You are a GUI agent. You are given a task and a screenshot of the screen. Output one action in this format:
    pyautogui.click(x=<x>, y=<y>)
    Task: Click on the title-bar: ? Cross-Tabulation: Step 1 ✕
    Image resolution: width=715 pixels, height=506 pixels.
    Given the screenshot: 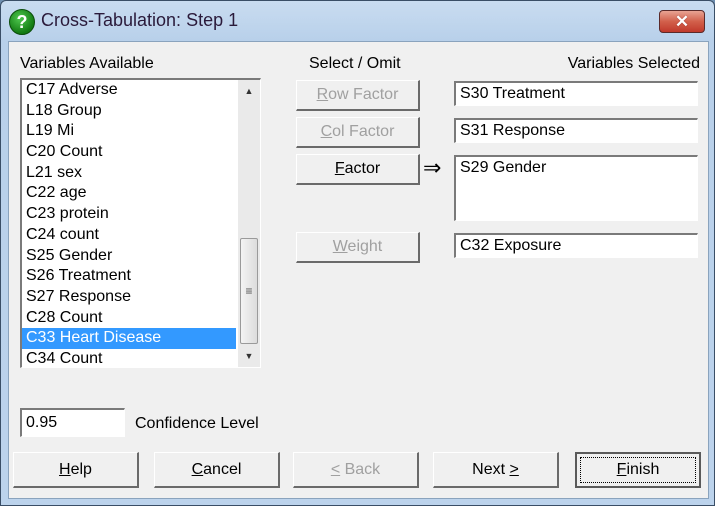 What is the action you would take?
    pyautogui.click(x=357, y=21)
    